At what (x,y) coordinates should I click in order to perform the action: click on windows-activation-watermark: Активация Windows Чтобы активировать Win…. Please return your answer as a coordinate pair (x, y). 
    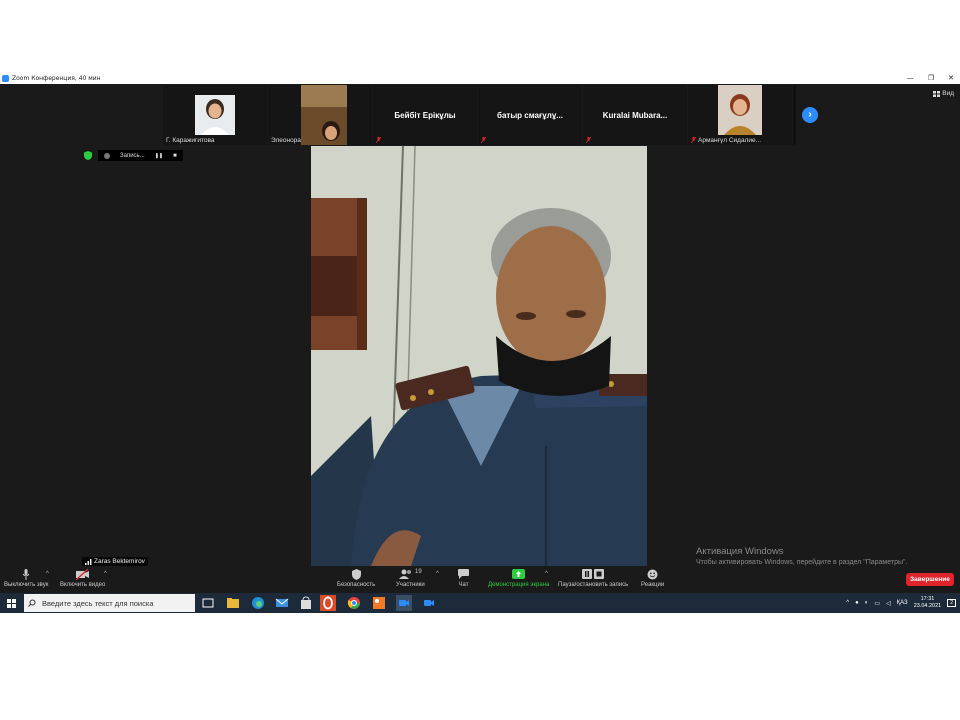
    Looking at the image, I should click on (801, 556).